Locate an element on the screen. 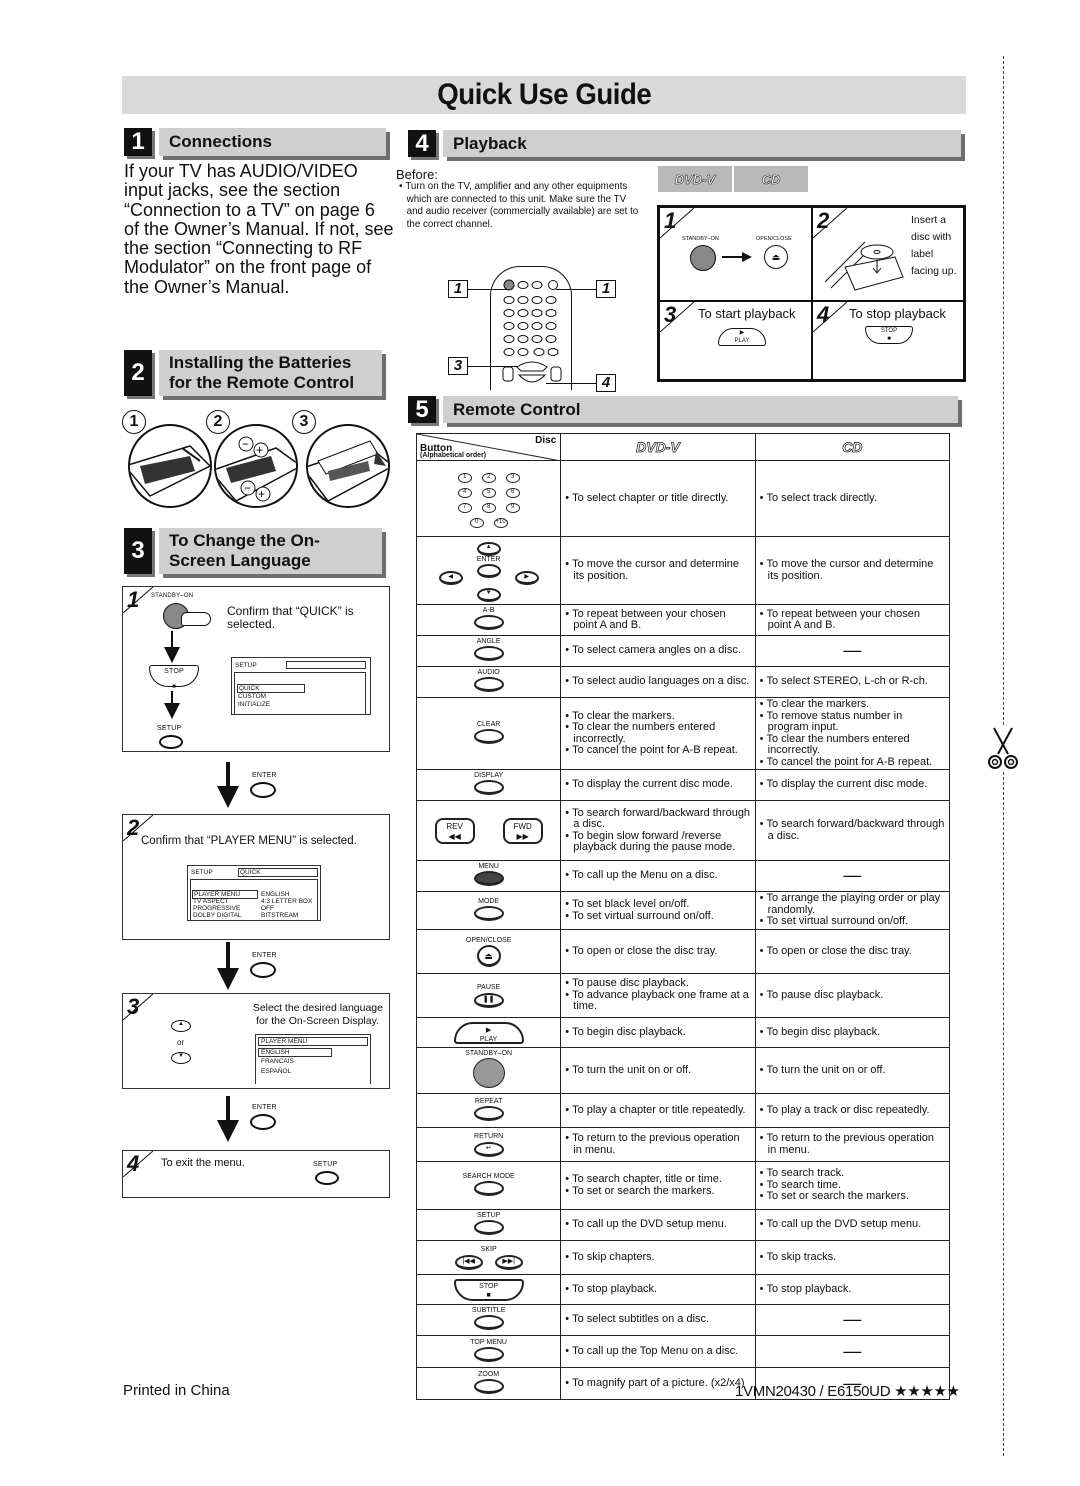  openclose-label: OPEN/CLOSE is located at coordinates (774, 239).